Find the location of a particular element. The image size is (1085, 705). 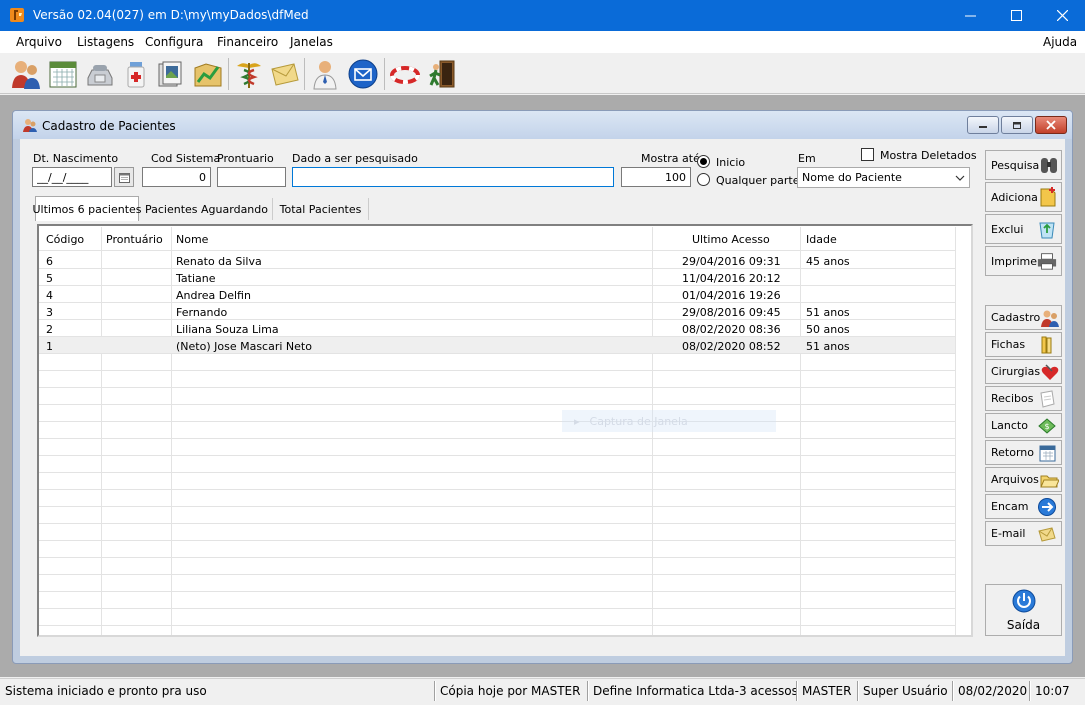

column-header-nome: Nome is located at coordinates (192, 239).